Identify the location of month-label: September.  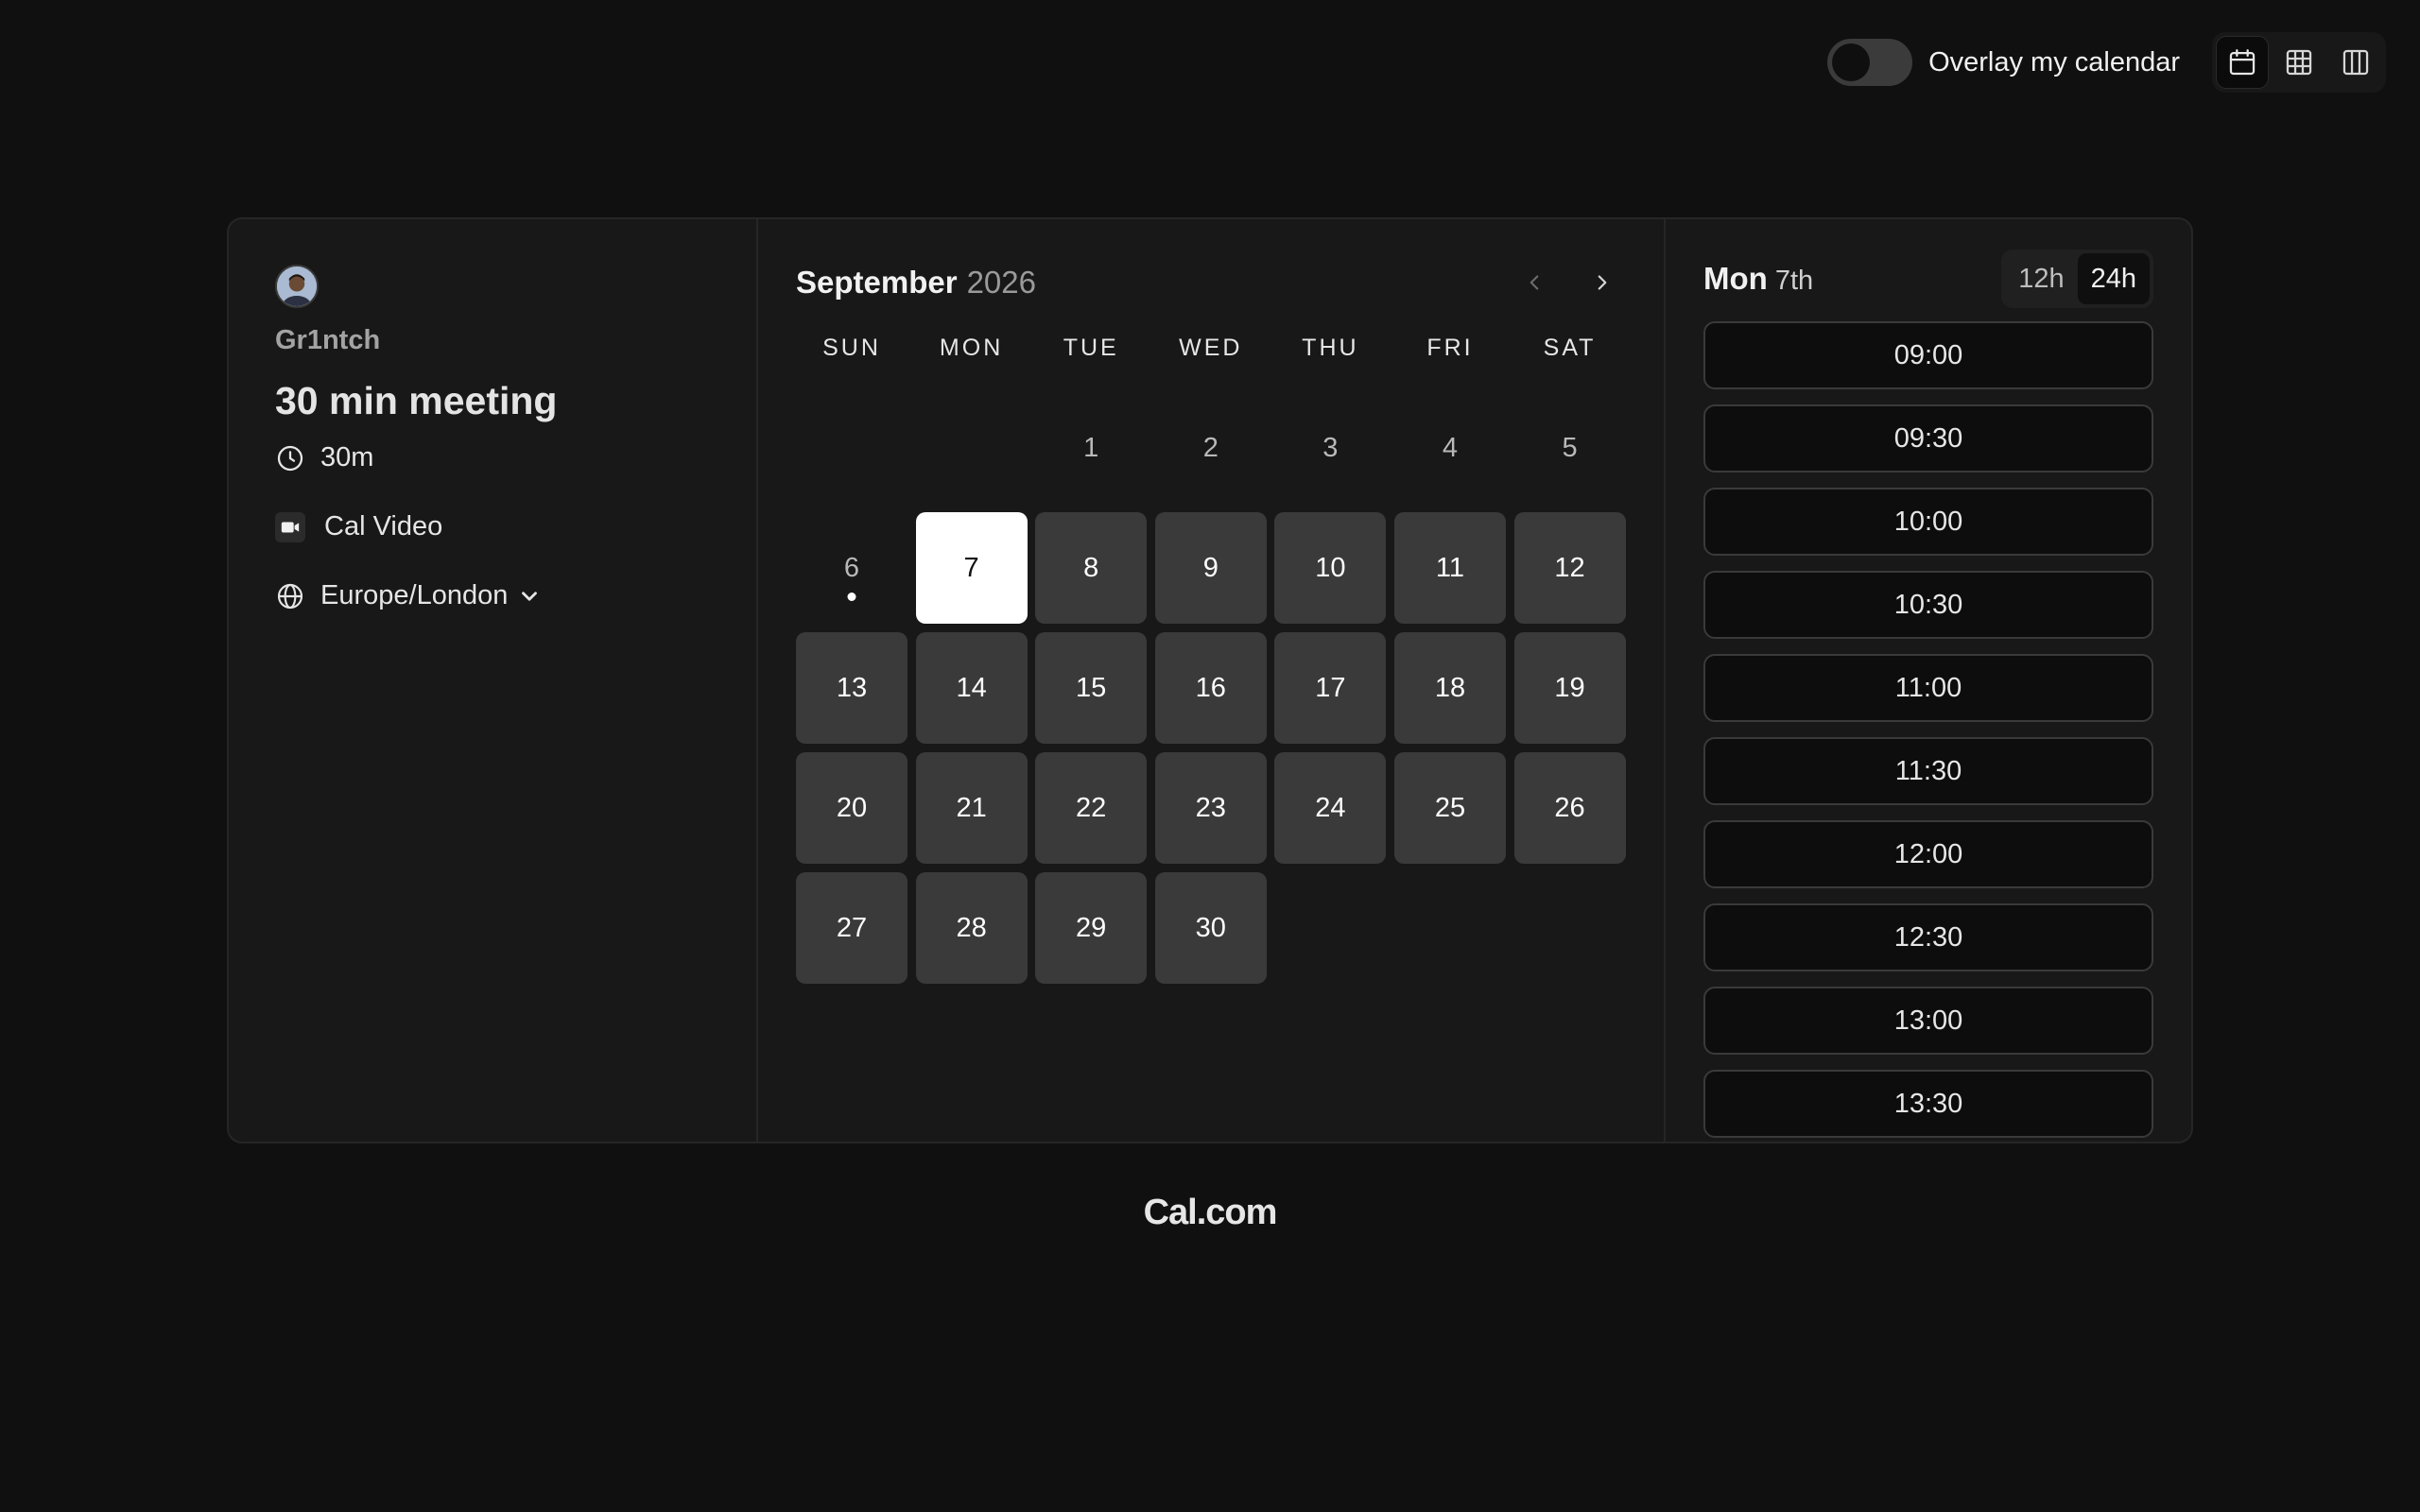
(877, 282).